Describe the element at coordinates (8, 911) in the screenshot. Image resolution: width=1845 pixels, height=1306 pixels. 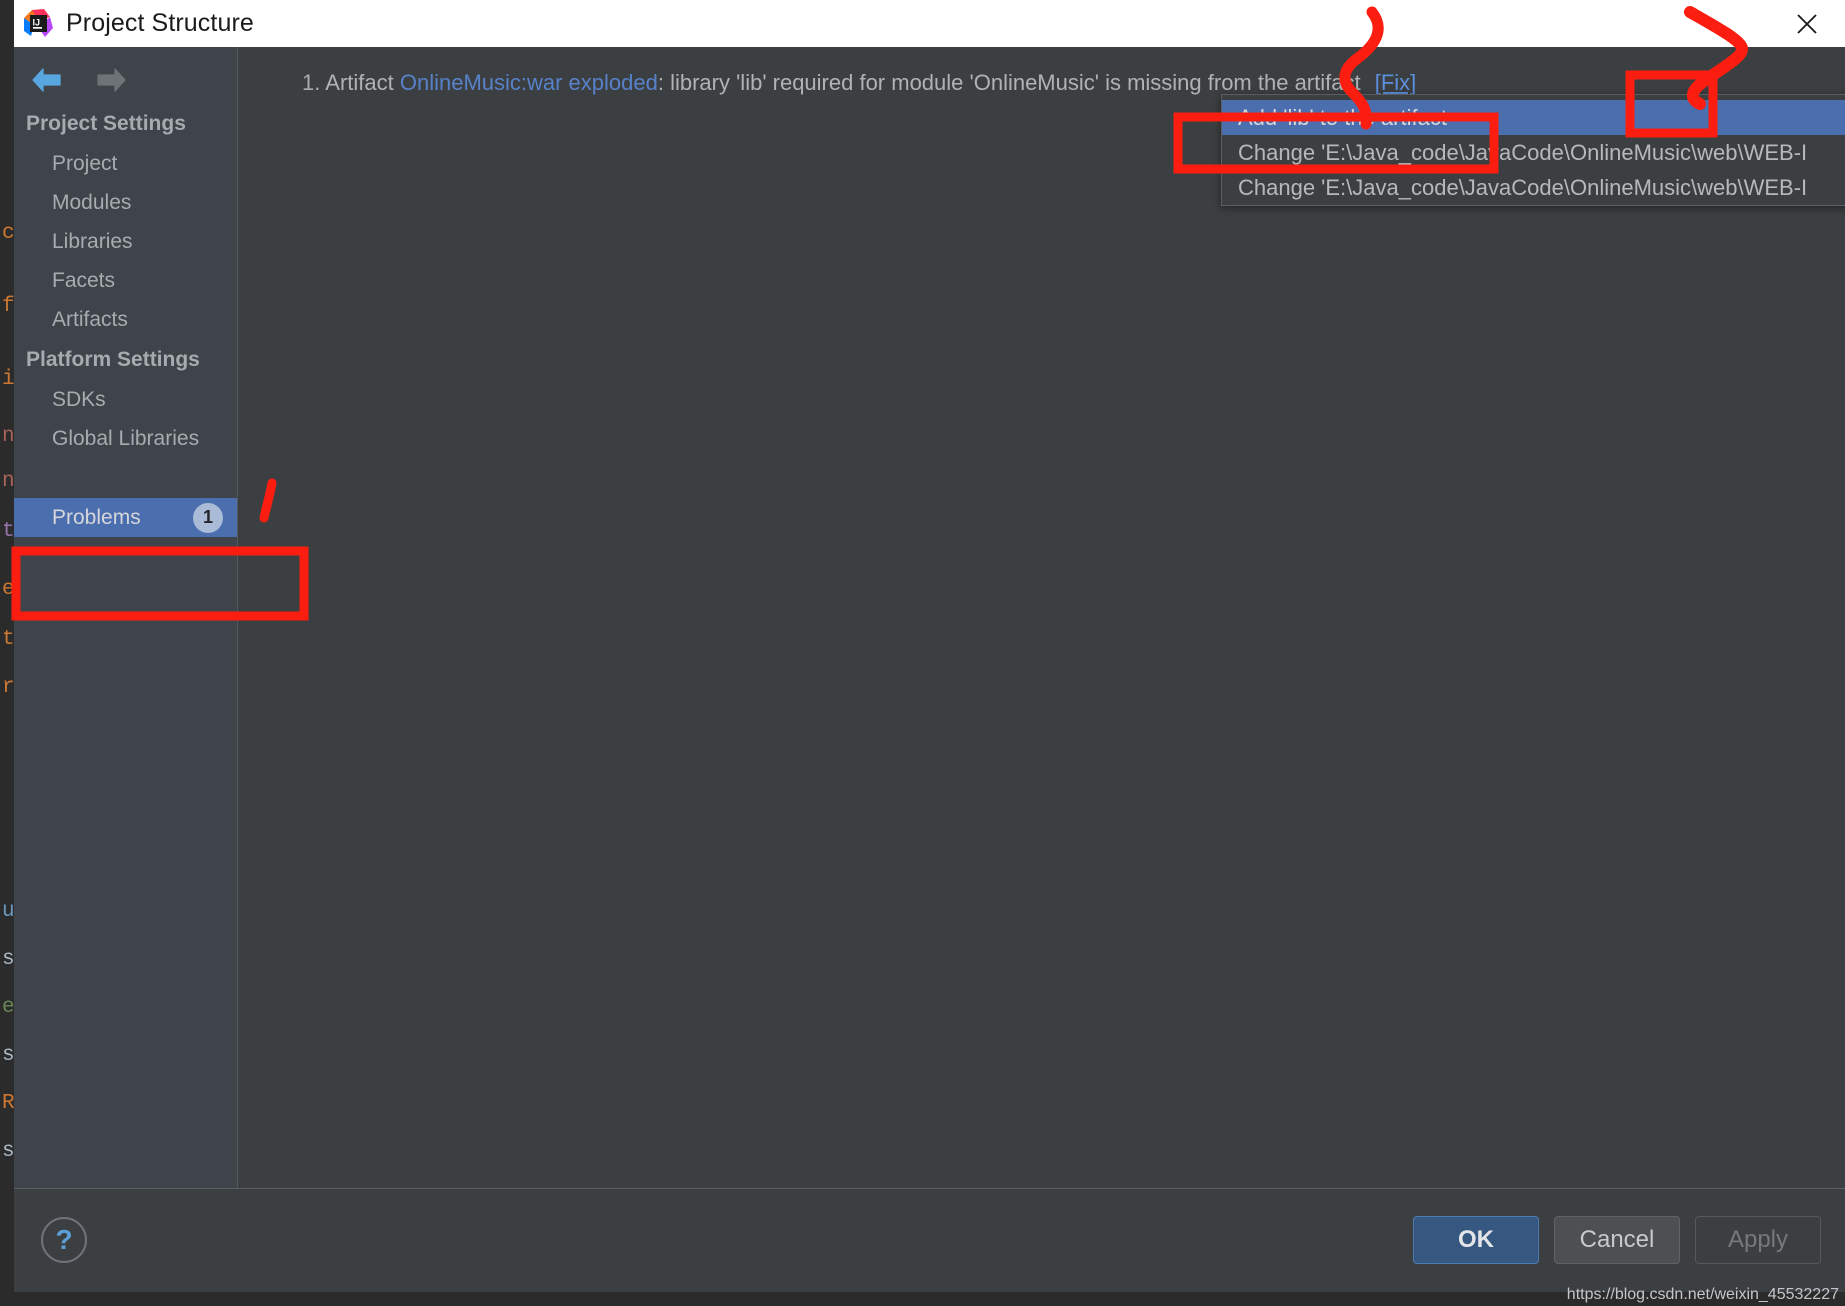
I see `background-code-char: u` at that location.